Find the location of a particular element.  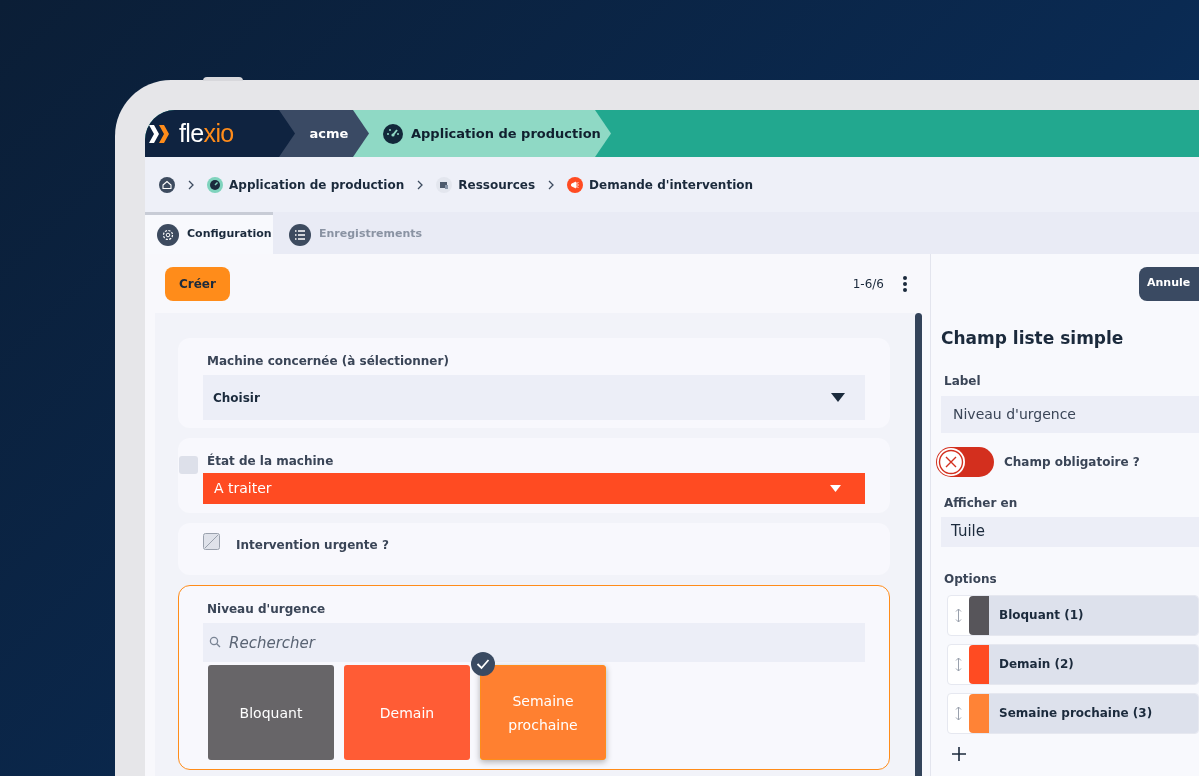

tab: Configuration is located at coordinates (209, 233).